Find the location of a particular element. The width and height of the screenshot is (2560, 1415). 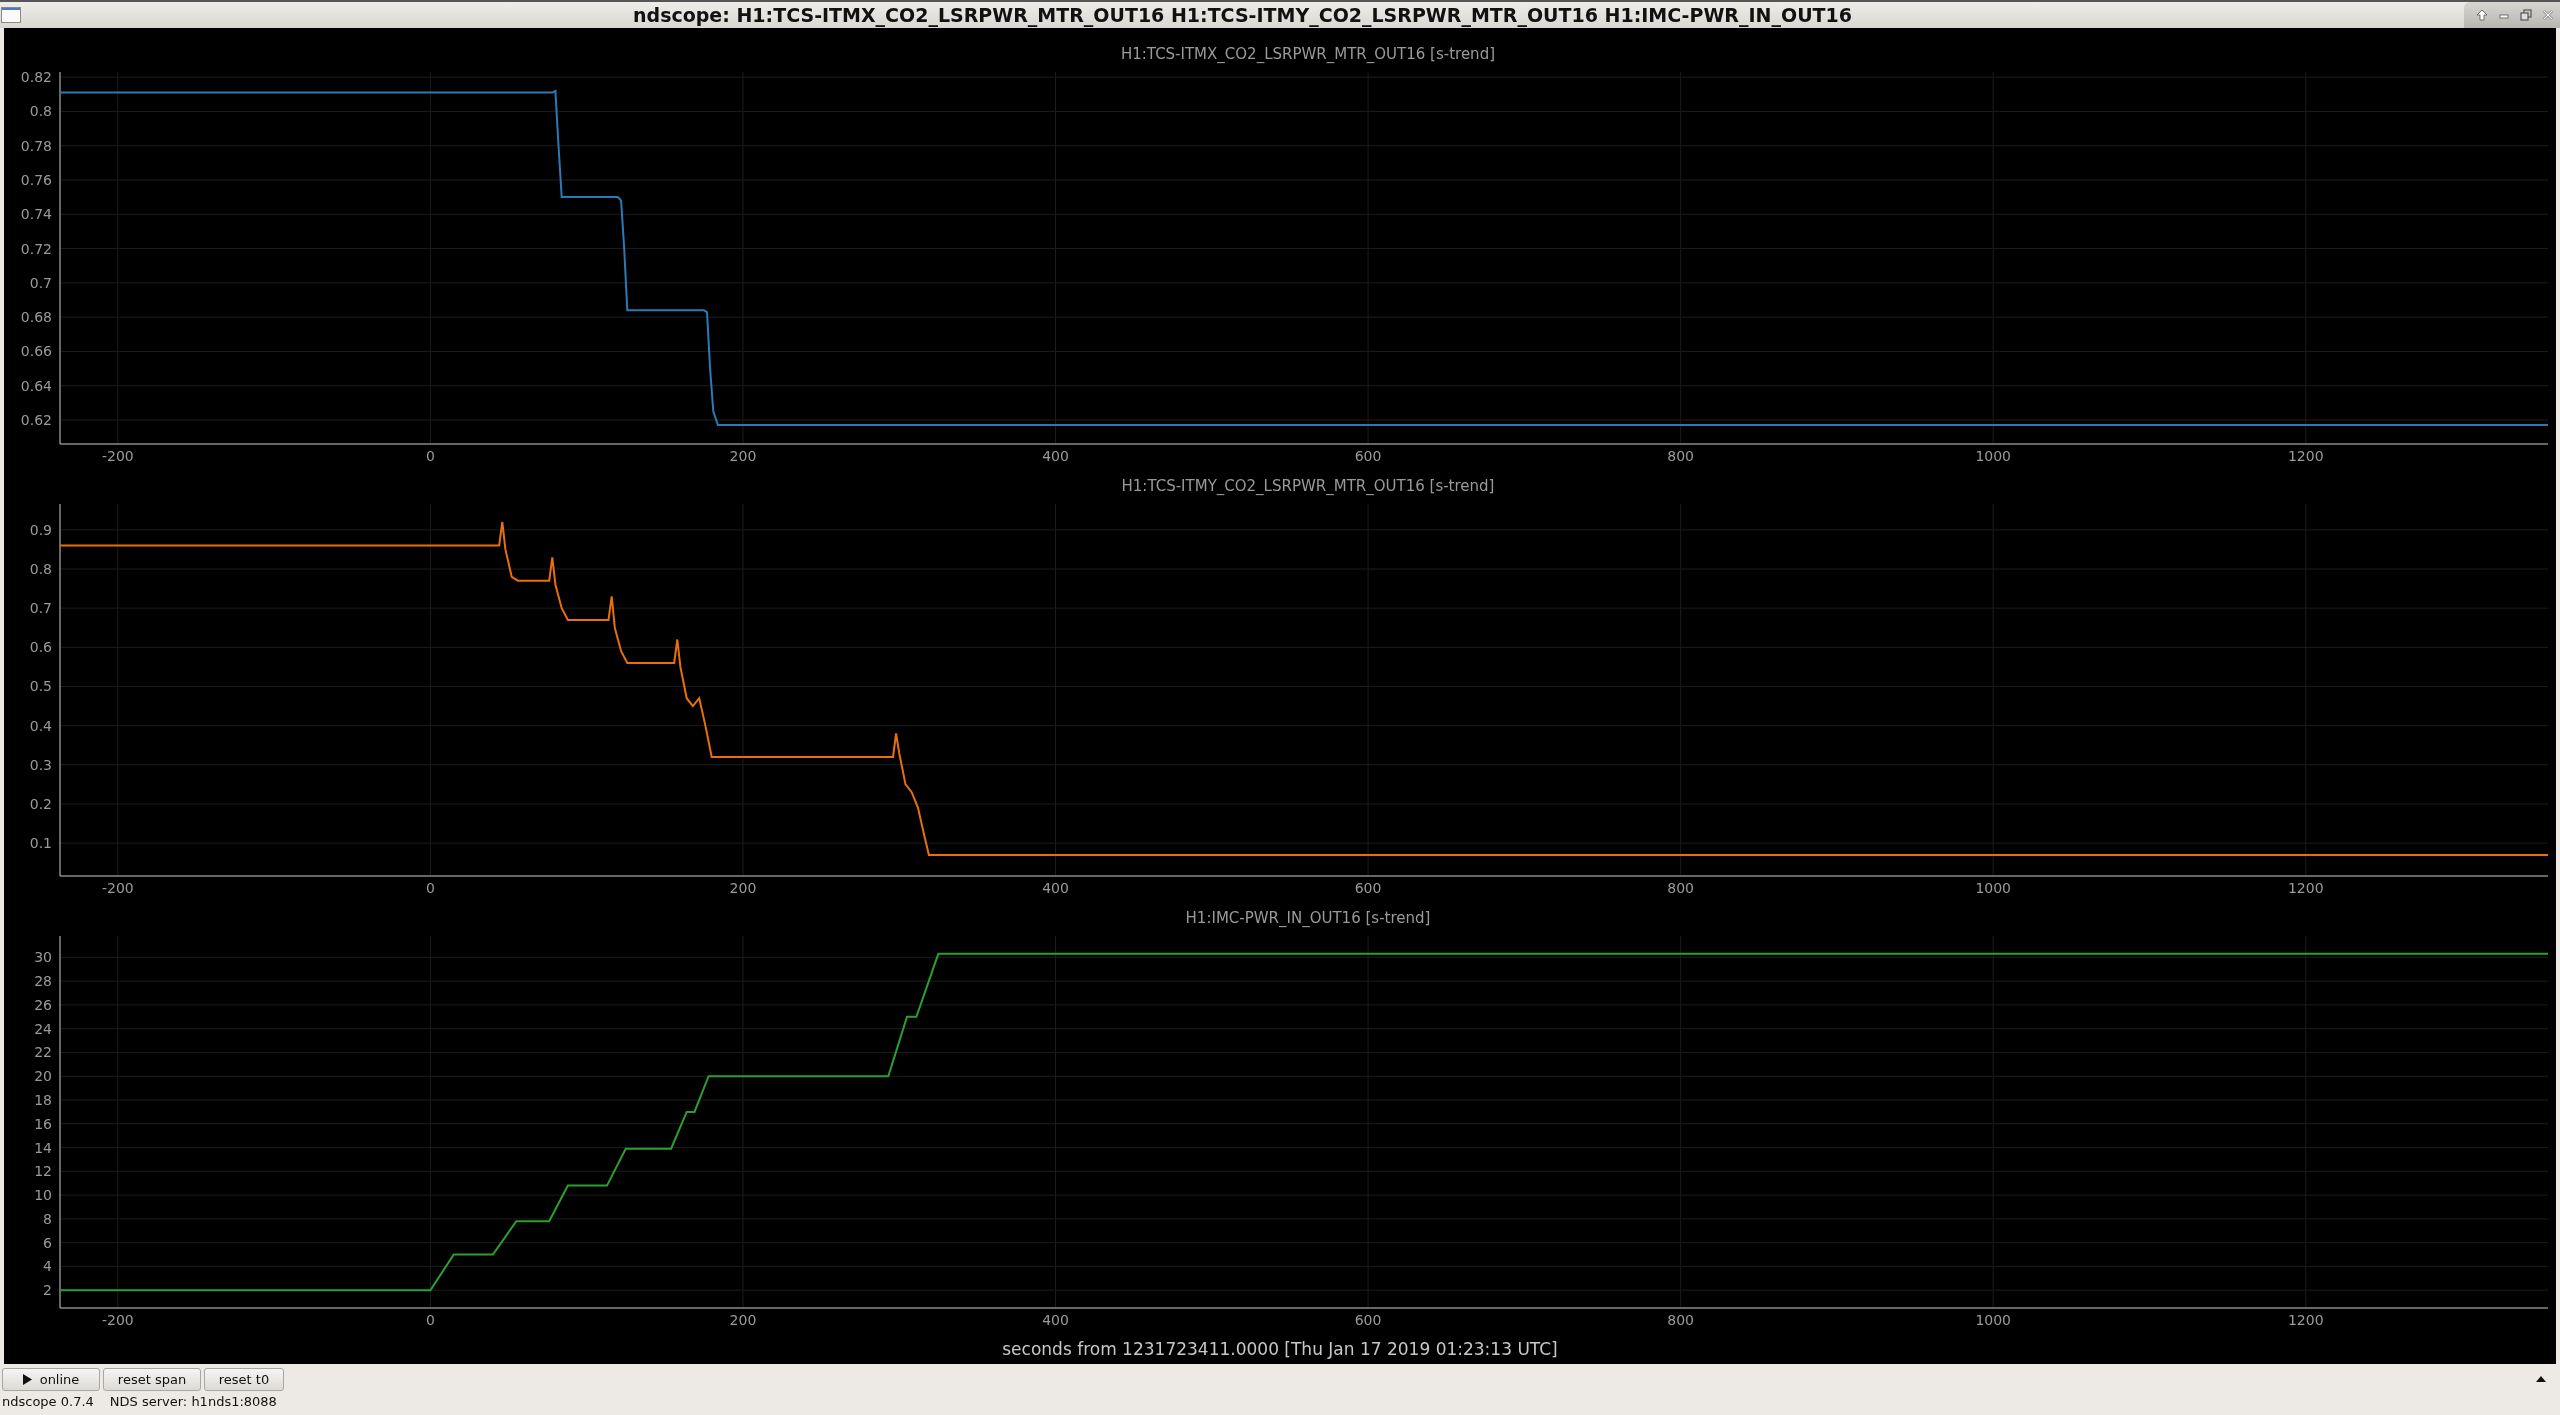

reset-button: reset span is located at coordinates (152, 1379).